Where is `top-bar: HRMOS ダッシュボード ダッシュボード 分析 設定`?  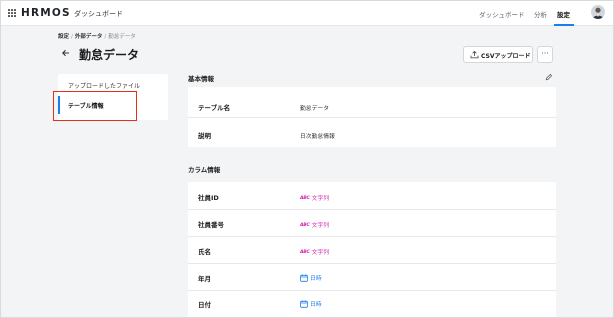 top-bar: HRMOS ダッシュボード ダッシュボード 分析 設定 is located at coordinates (307, 13).